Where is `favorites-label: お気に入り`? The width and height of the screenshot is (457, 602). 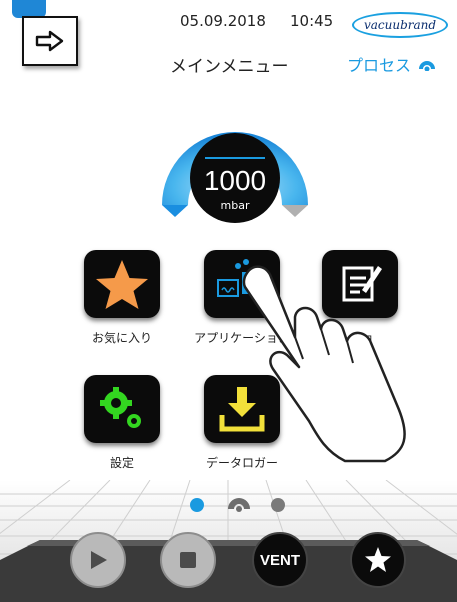 favorites-label: お気に入り is located at coordinates (121, 338).